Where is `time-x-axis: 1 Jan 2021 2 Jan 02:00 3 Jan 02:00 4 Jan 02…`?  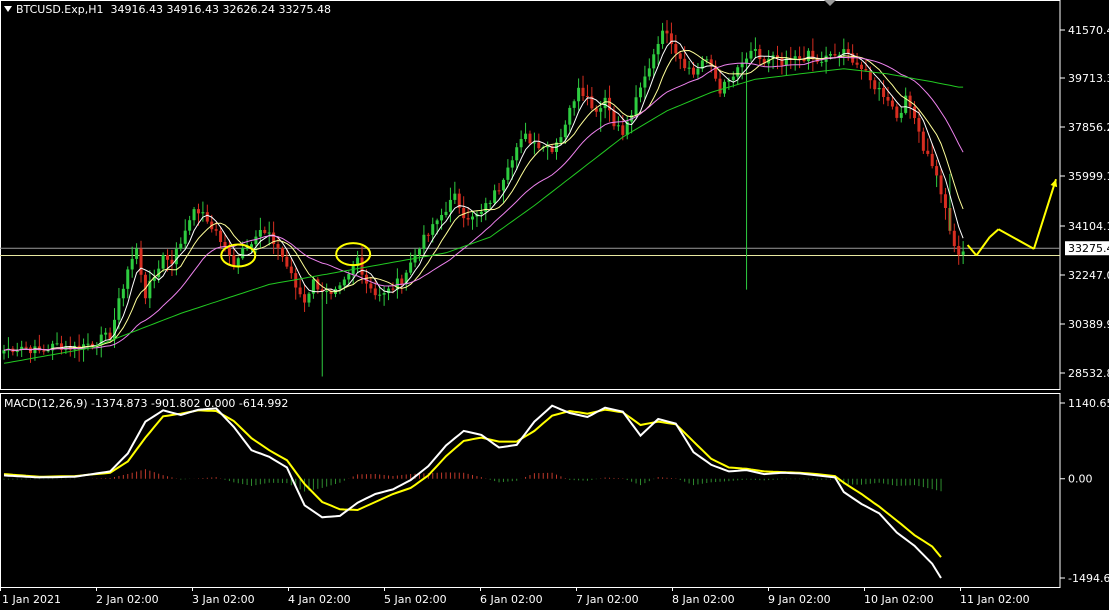 time-x-axis: 1 Jan 2021 2 Jan 02:00 3 Jan 02:00 4 Jan 02… is located at coordinates (515, 596).